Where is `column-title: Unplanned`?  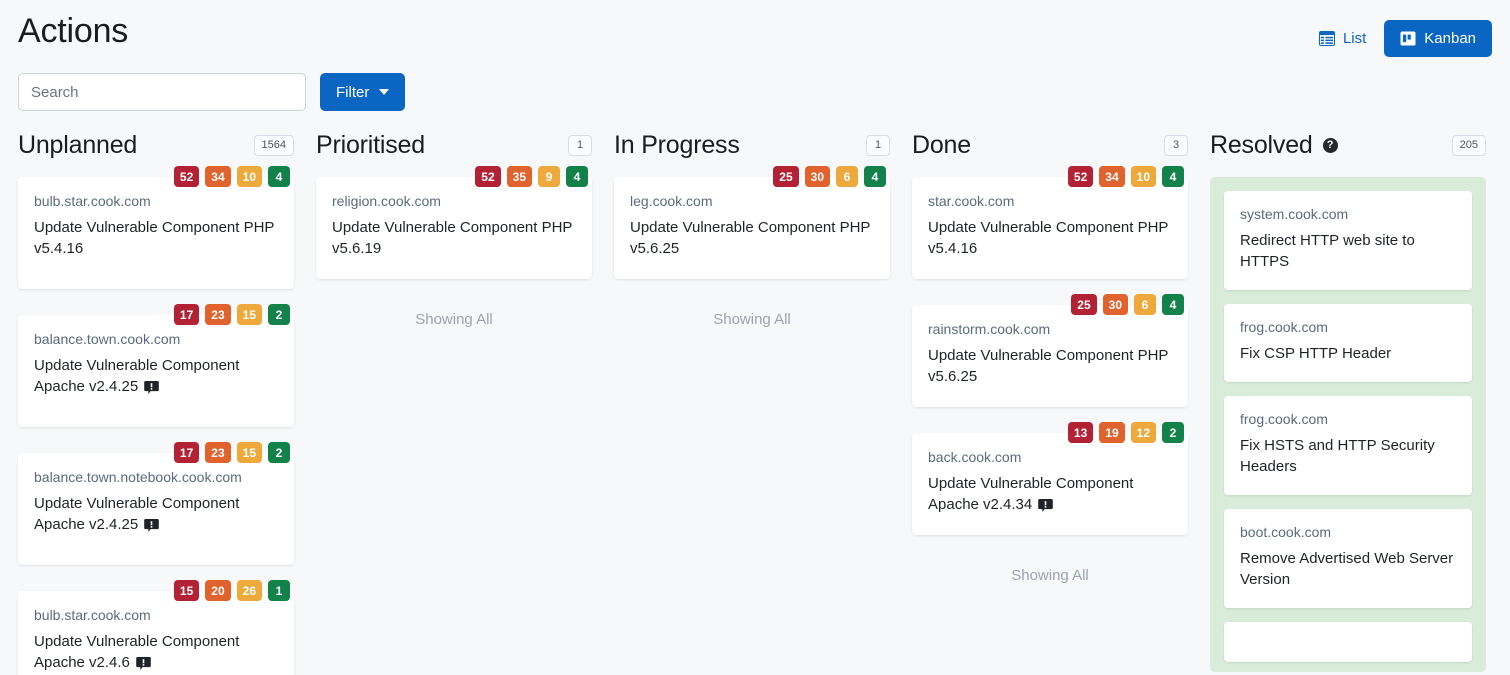 column-title: Unplanned is located at coordinates (78, 145).